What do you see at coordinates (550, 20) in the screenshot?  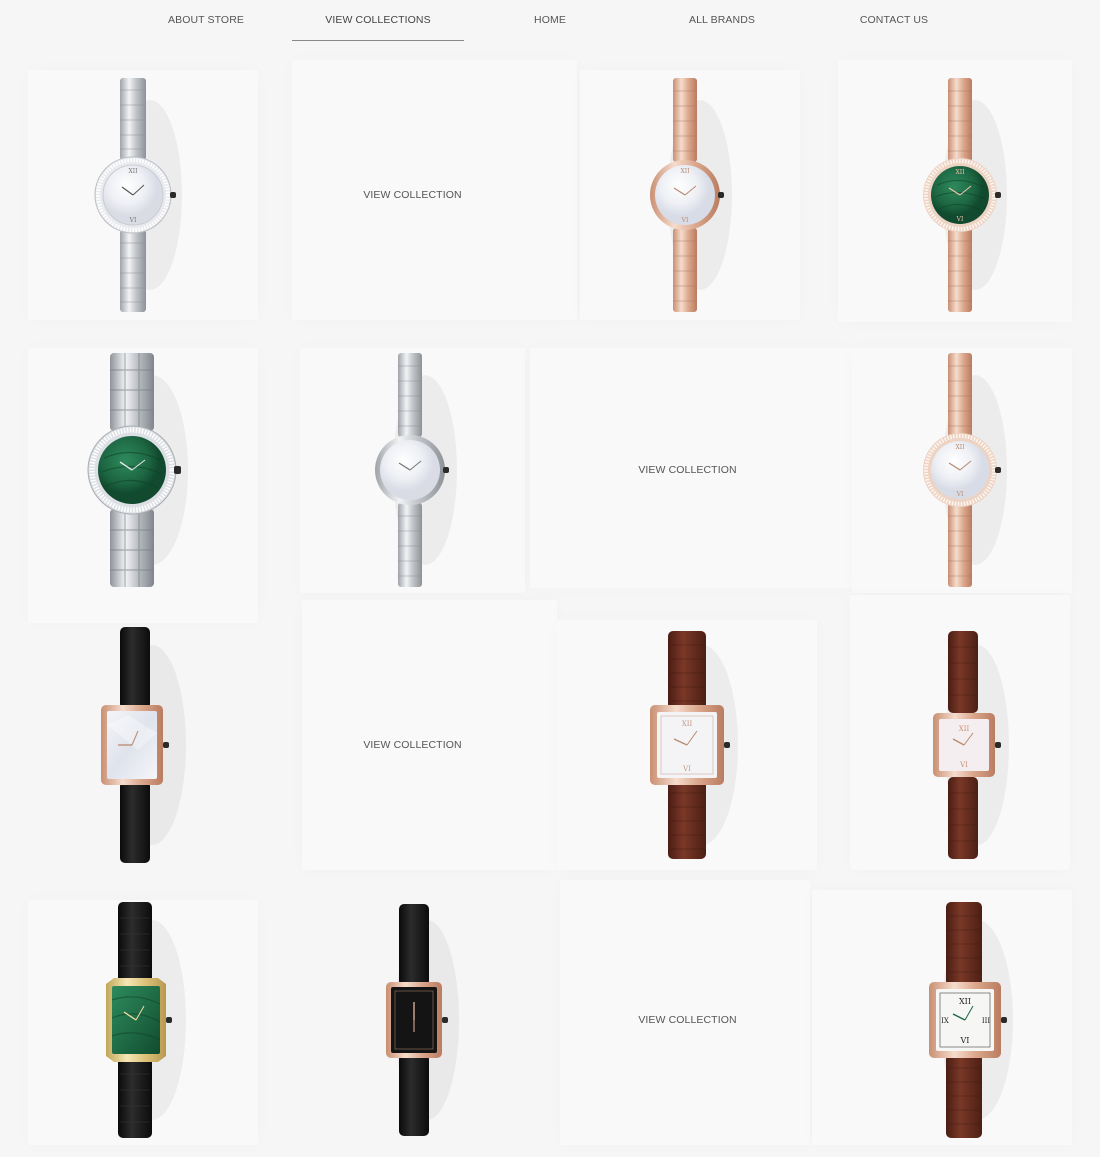 I see `nav-home: HOME` at bounding box center [550, 20].